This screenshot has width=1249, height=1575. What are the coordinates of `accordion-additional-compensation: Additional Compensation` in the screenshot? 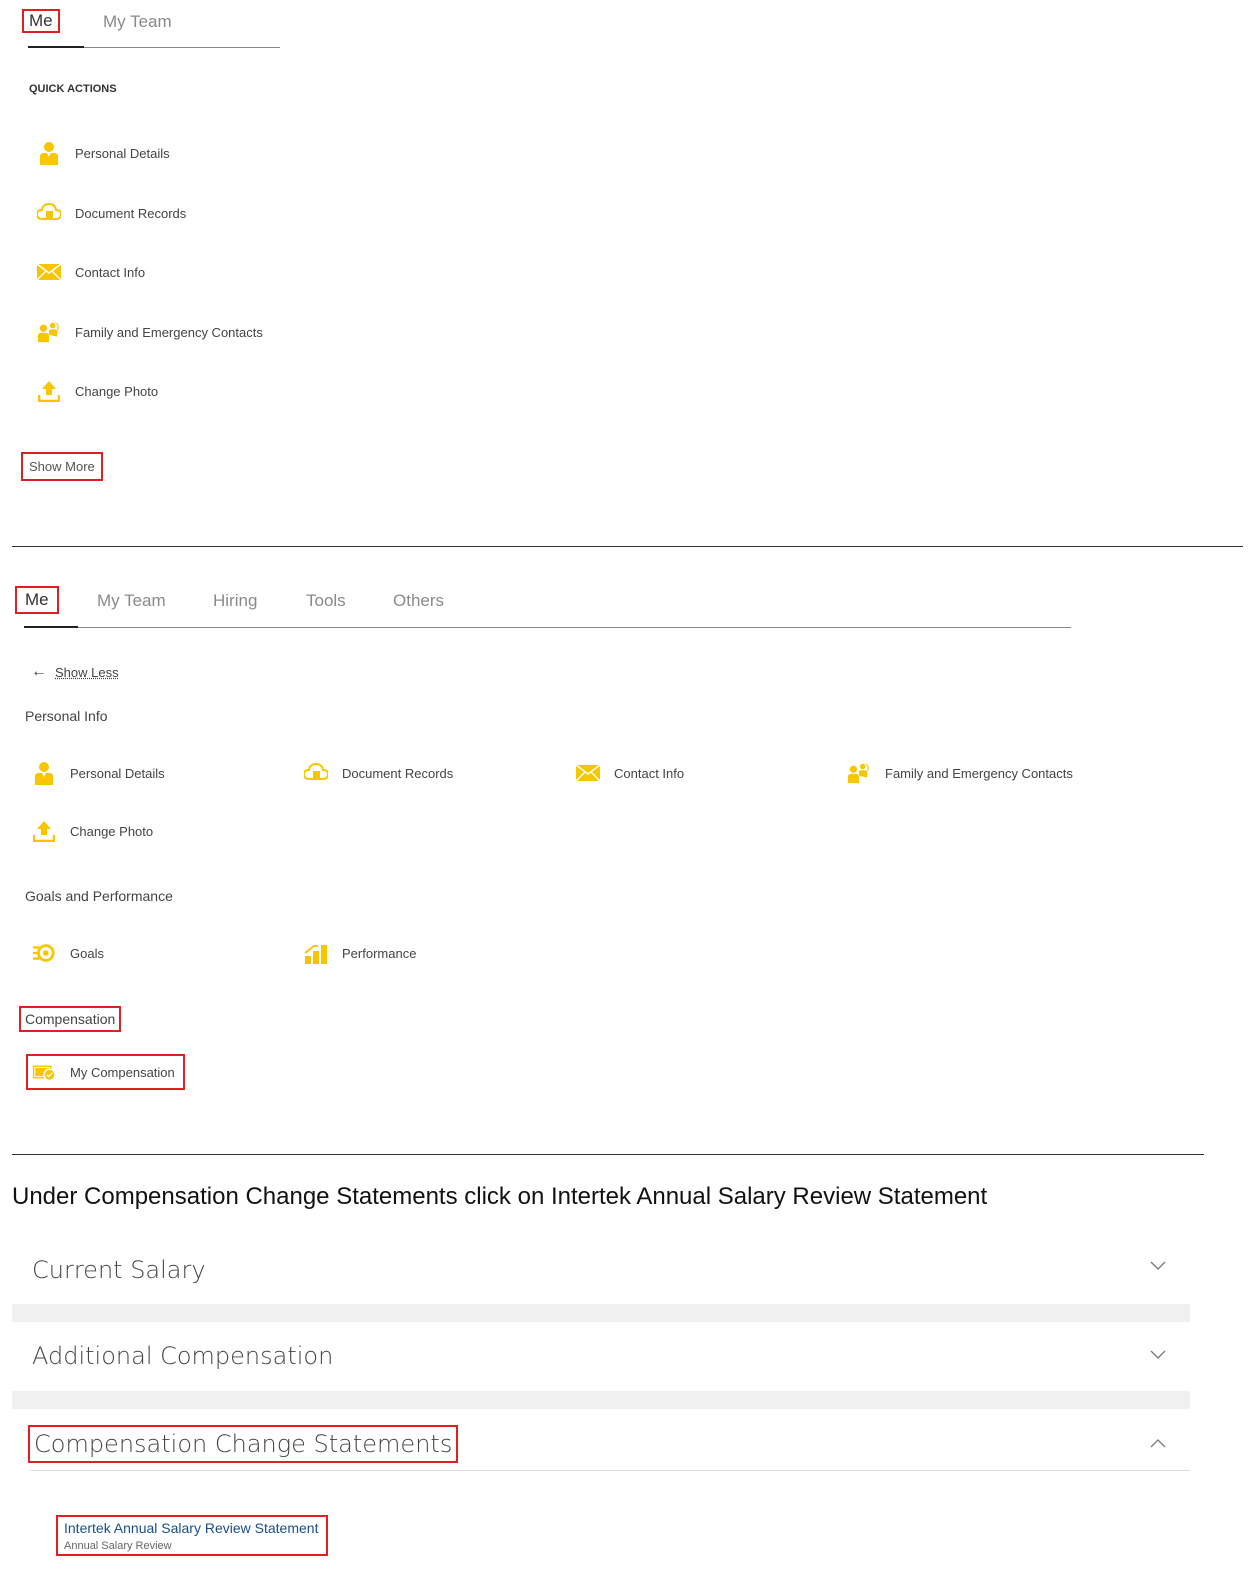 It's located at (601, 1356).